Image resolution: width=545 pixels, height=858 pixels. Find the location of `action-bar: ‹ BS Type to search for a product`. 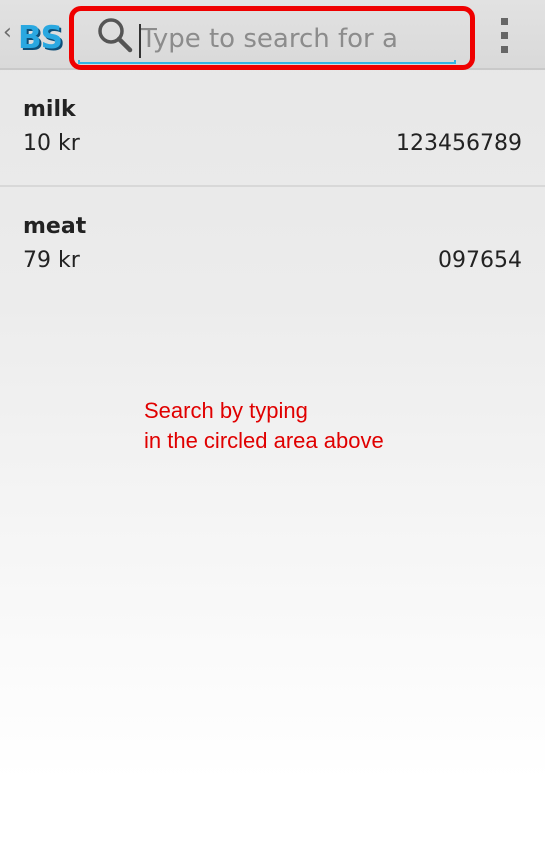

action-bar: ‹ BS Type to search for a product is located at coordinates (272, 35).